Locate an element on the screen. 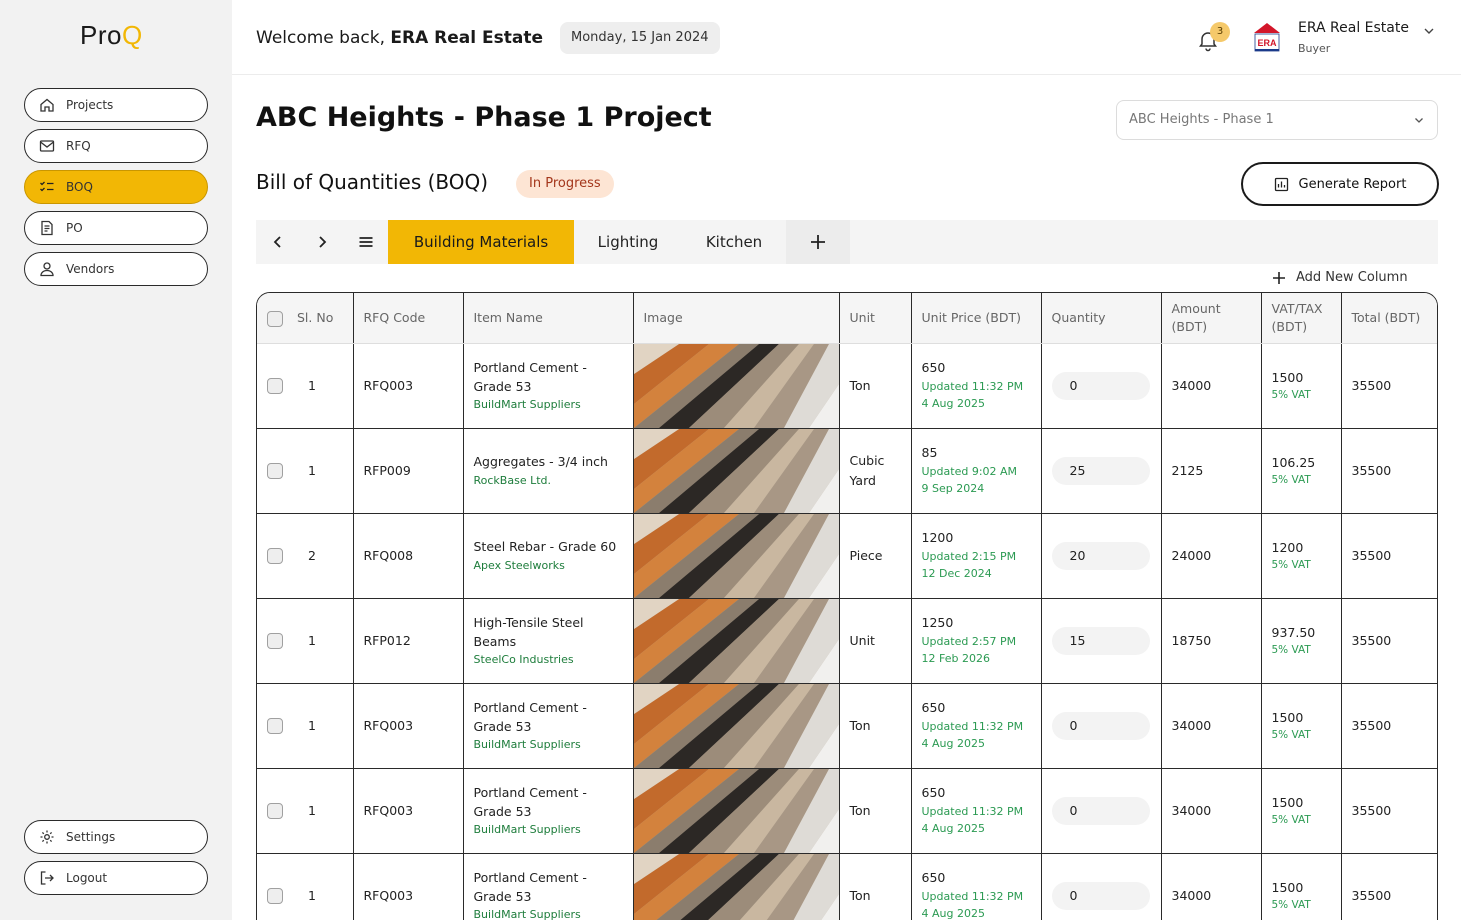 This screenshot has width=1461, height=920. settings-button: Settings is located at coordinates (116, 837).